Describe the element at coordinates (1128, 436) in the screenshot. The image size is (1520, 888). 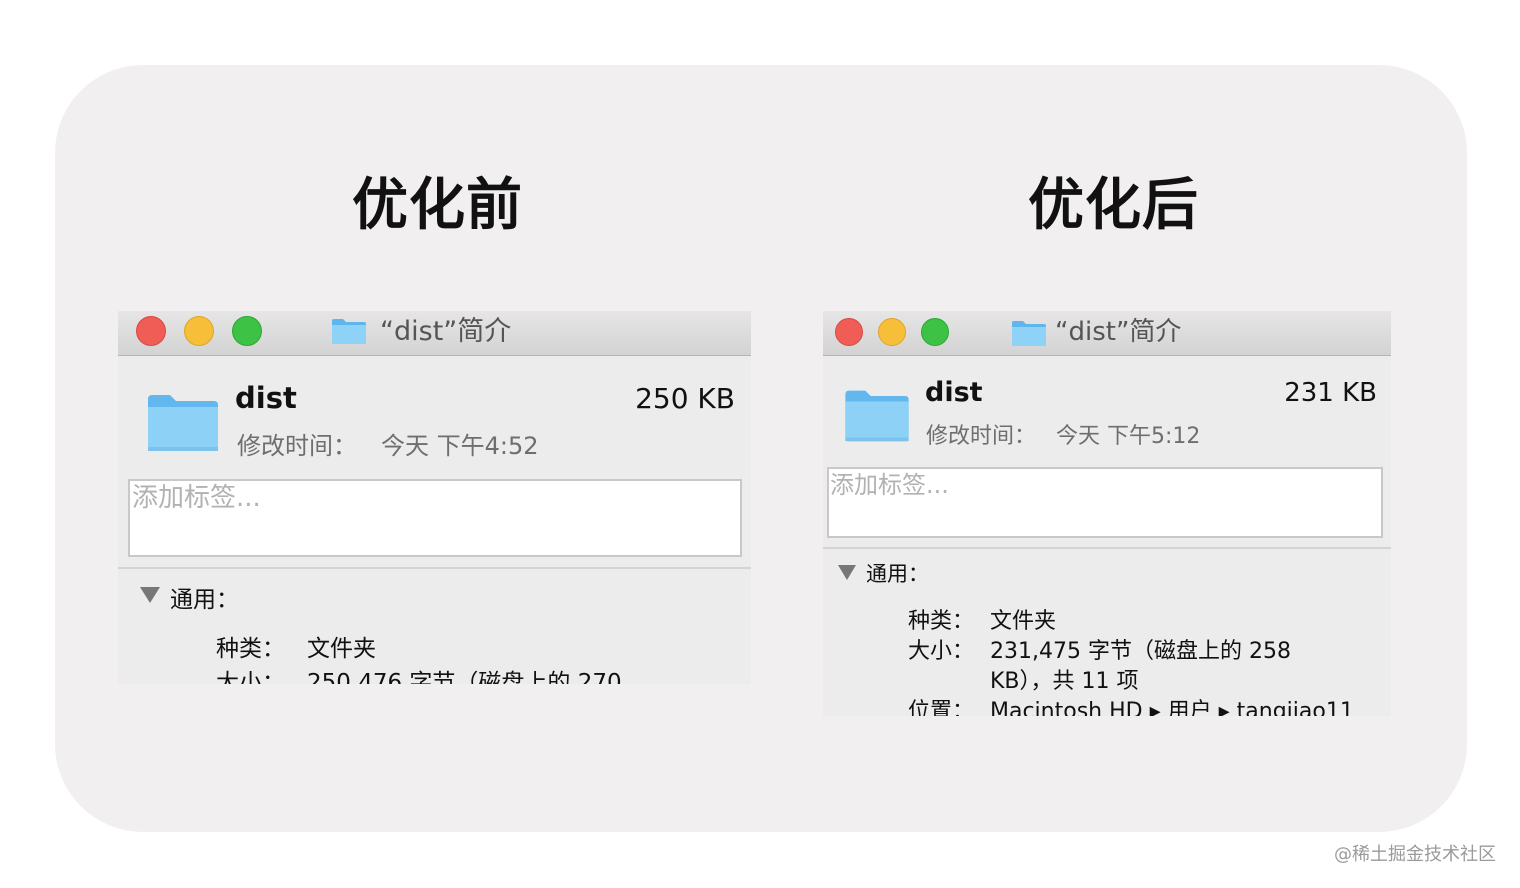
I see `modified-value: 今天 下午5:12` at that location.